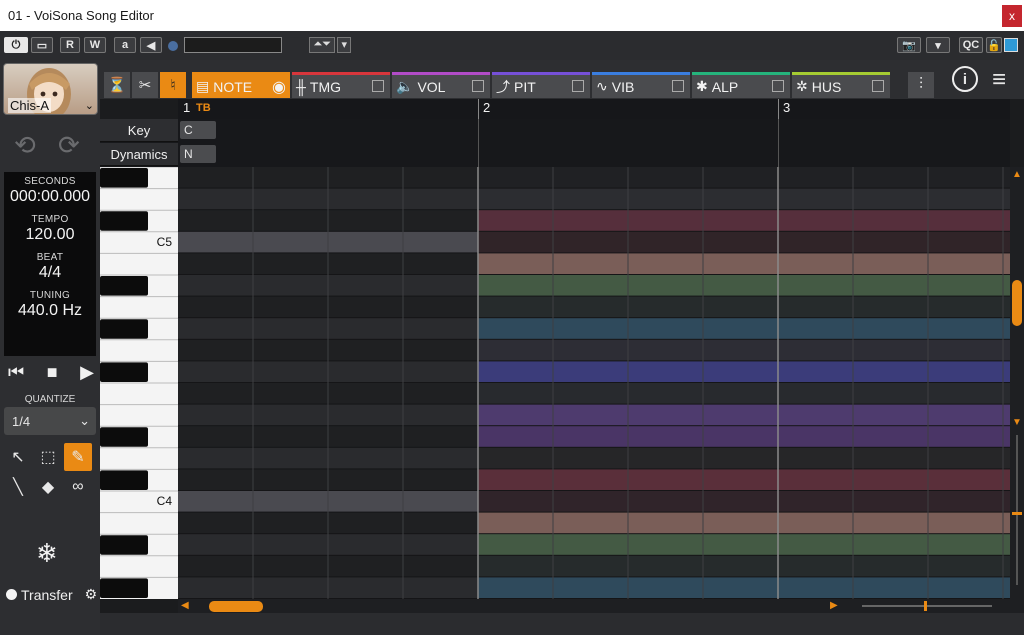  Describe the element at coordinates (1017, 510) in the screenshot. I see `zoom-track` at that location.